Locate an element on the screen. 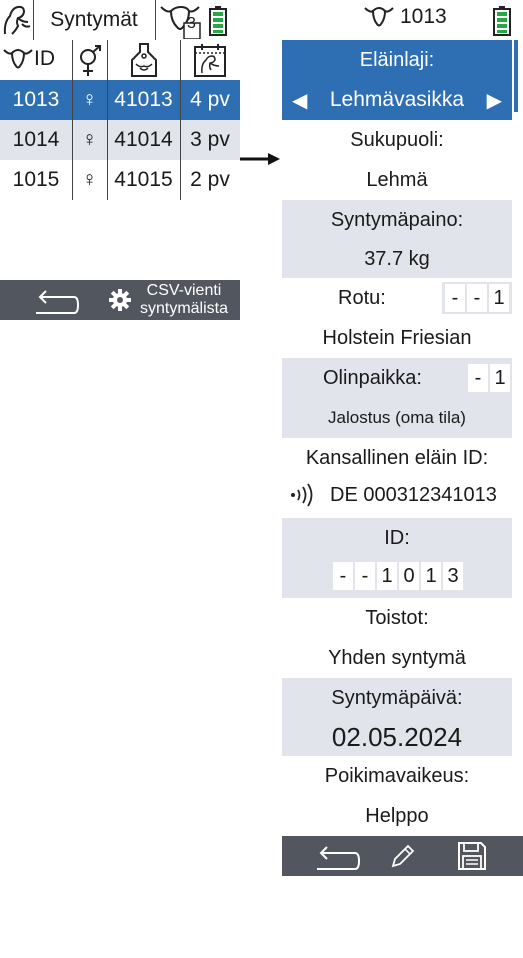 Image resolution: width=523 pixels, height=958 pixels. cell-age: 3 pv is located at coordinates (210, 139).